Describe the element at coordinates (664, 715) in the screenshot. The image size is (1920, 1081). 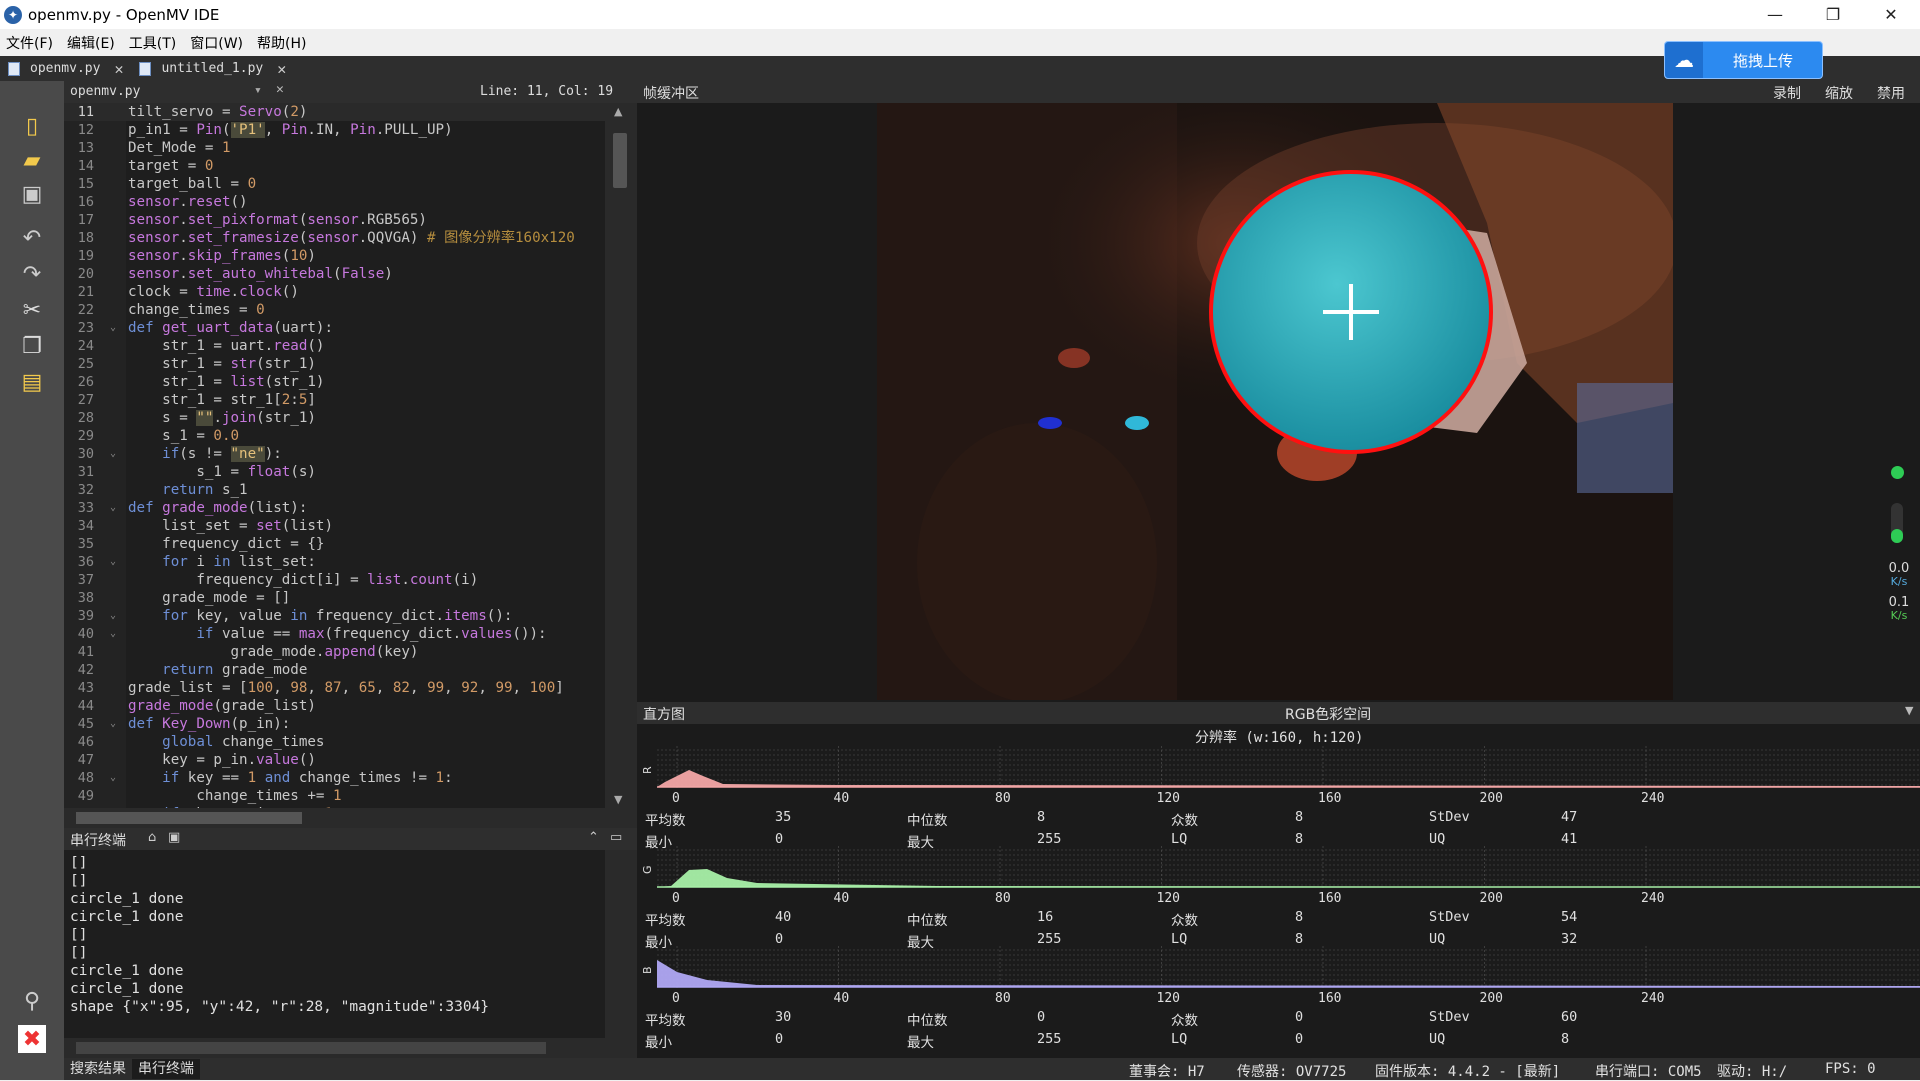
I see `histogram-title: 直方图` at that location.